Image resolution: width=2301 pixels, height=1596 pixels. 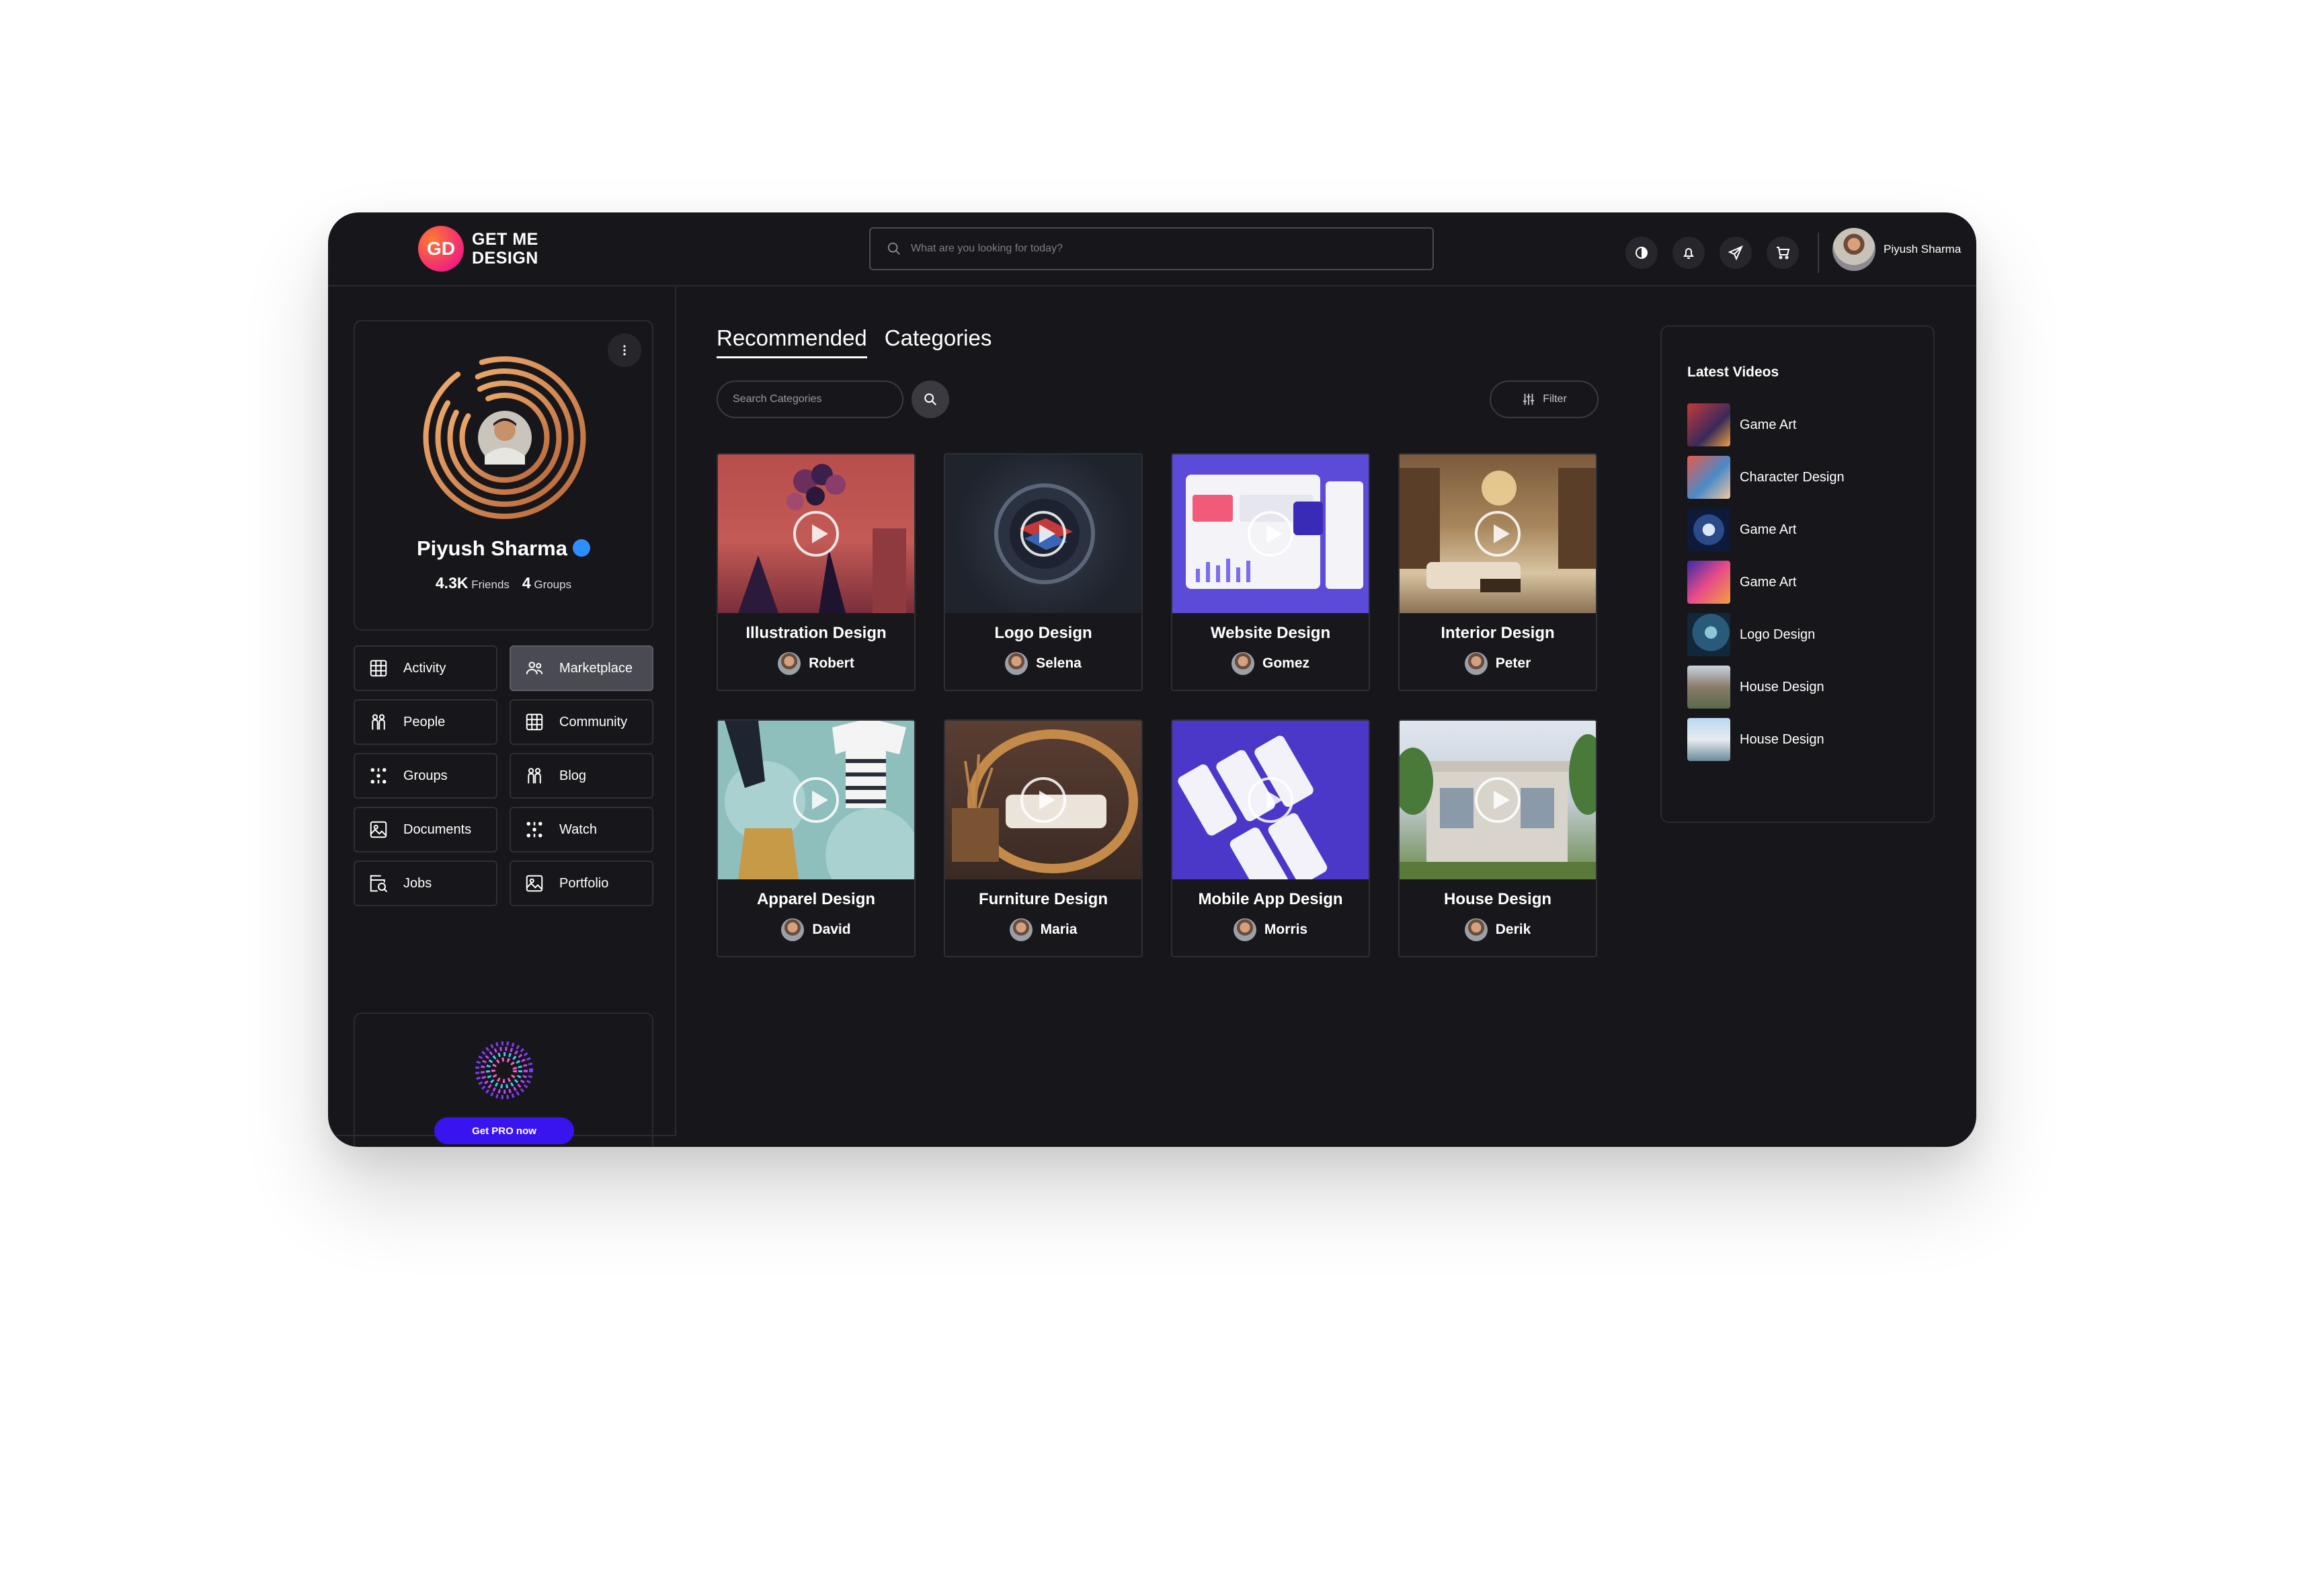 I want to click on groups-label: Groups, so click(x=553, y=584).